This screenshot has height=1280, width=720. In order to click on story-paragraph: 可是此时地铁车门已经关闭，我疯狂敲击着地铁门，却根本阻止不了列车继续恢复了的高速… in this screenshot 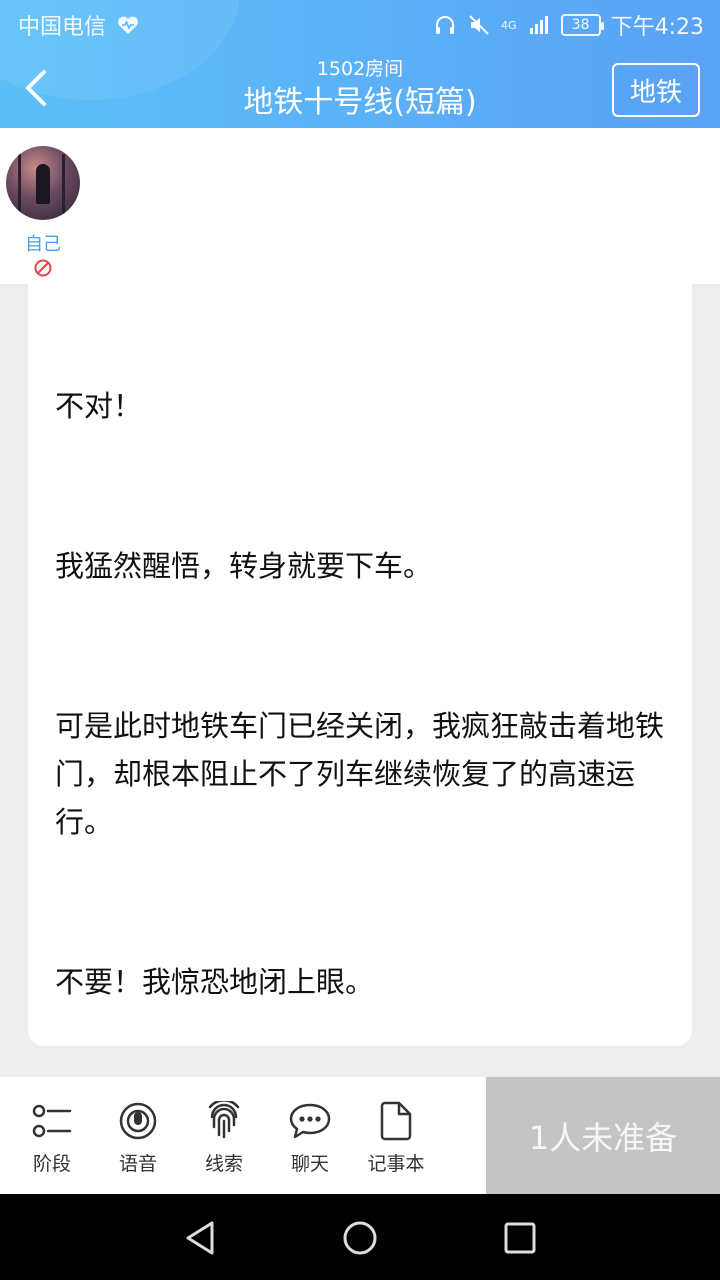, I will do `click(360, 774)`.